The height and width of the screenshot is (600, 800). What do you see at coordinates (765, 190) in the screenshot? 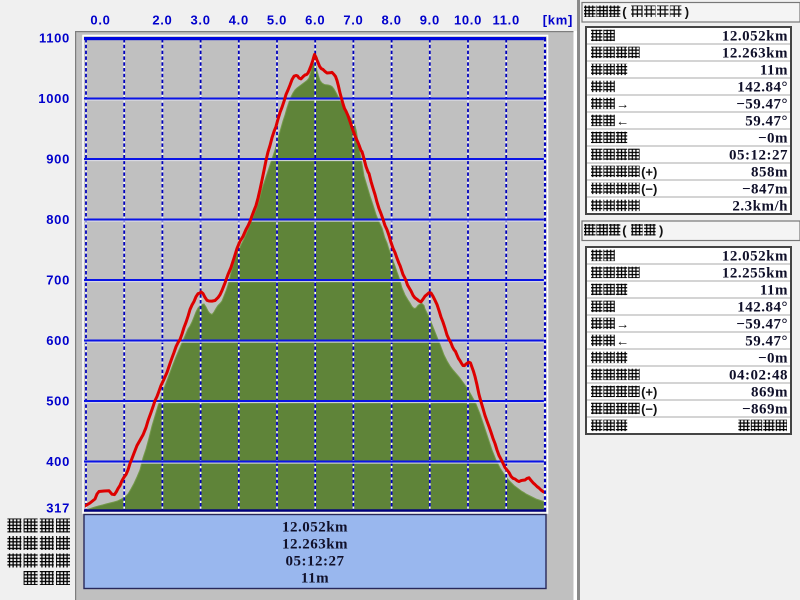
I see `svg-text: −847m` at bounding box center [765, 190].